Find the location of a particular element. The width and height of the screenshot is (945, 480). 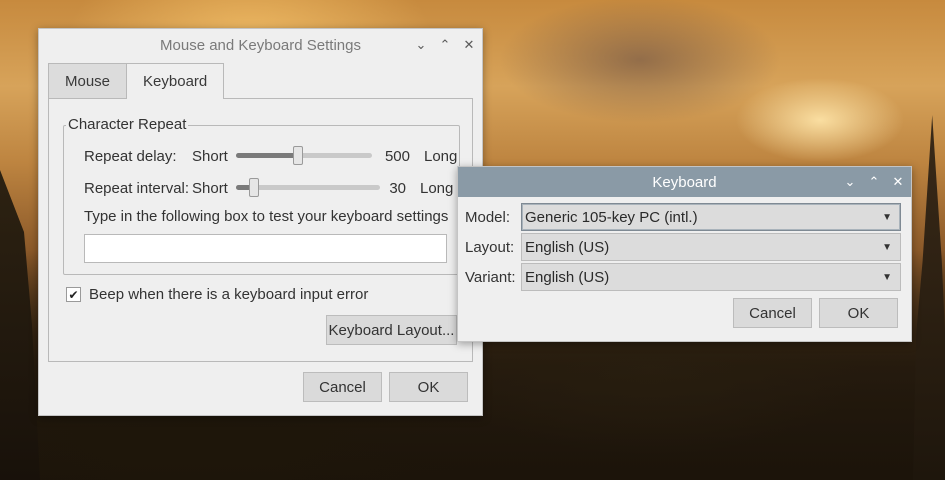

repeat-interval-slider is located at coordinates (308, 188).